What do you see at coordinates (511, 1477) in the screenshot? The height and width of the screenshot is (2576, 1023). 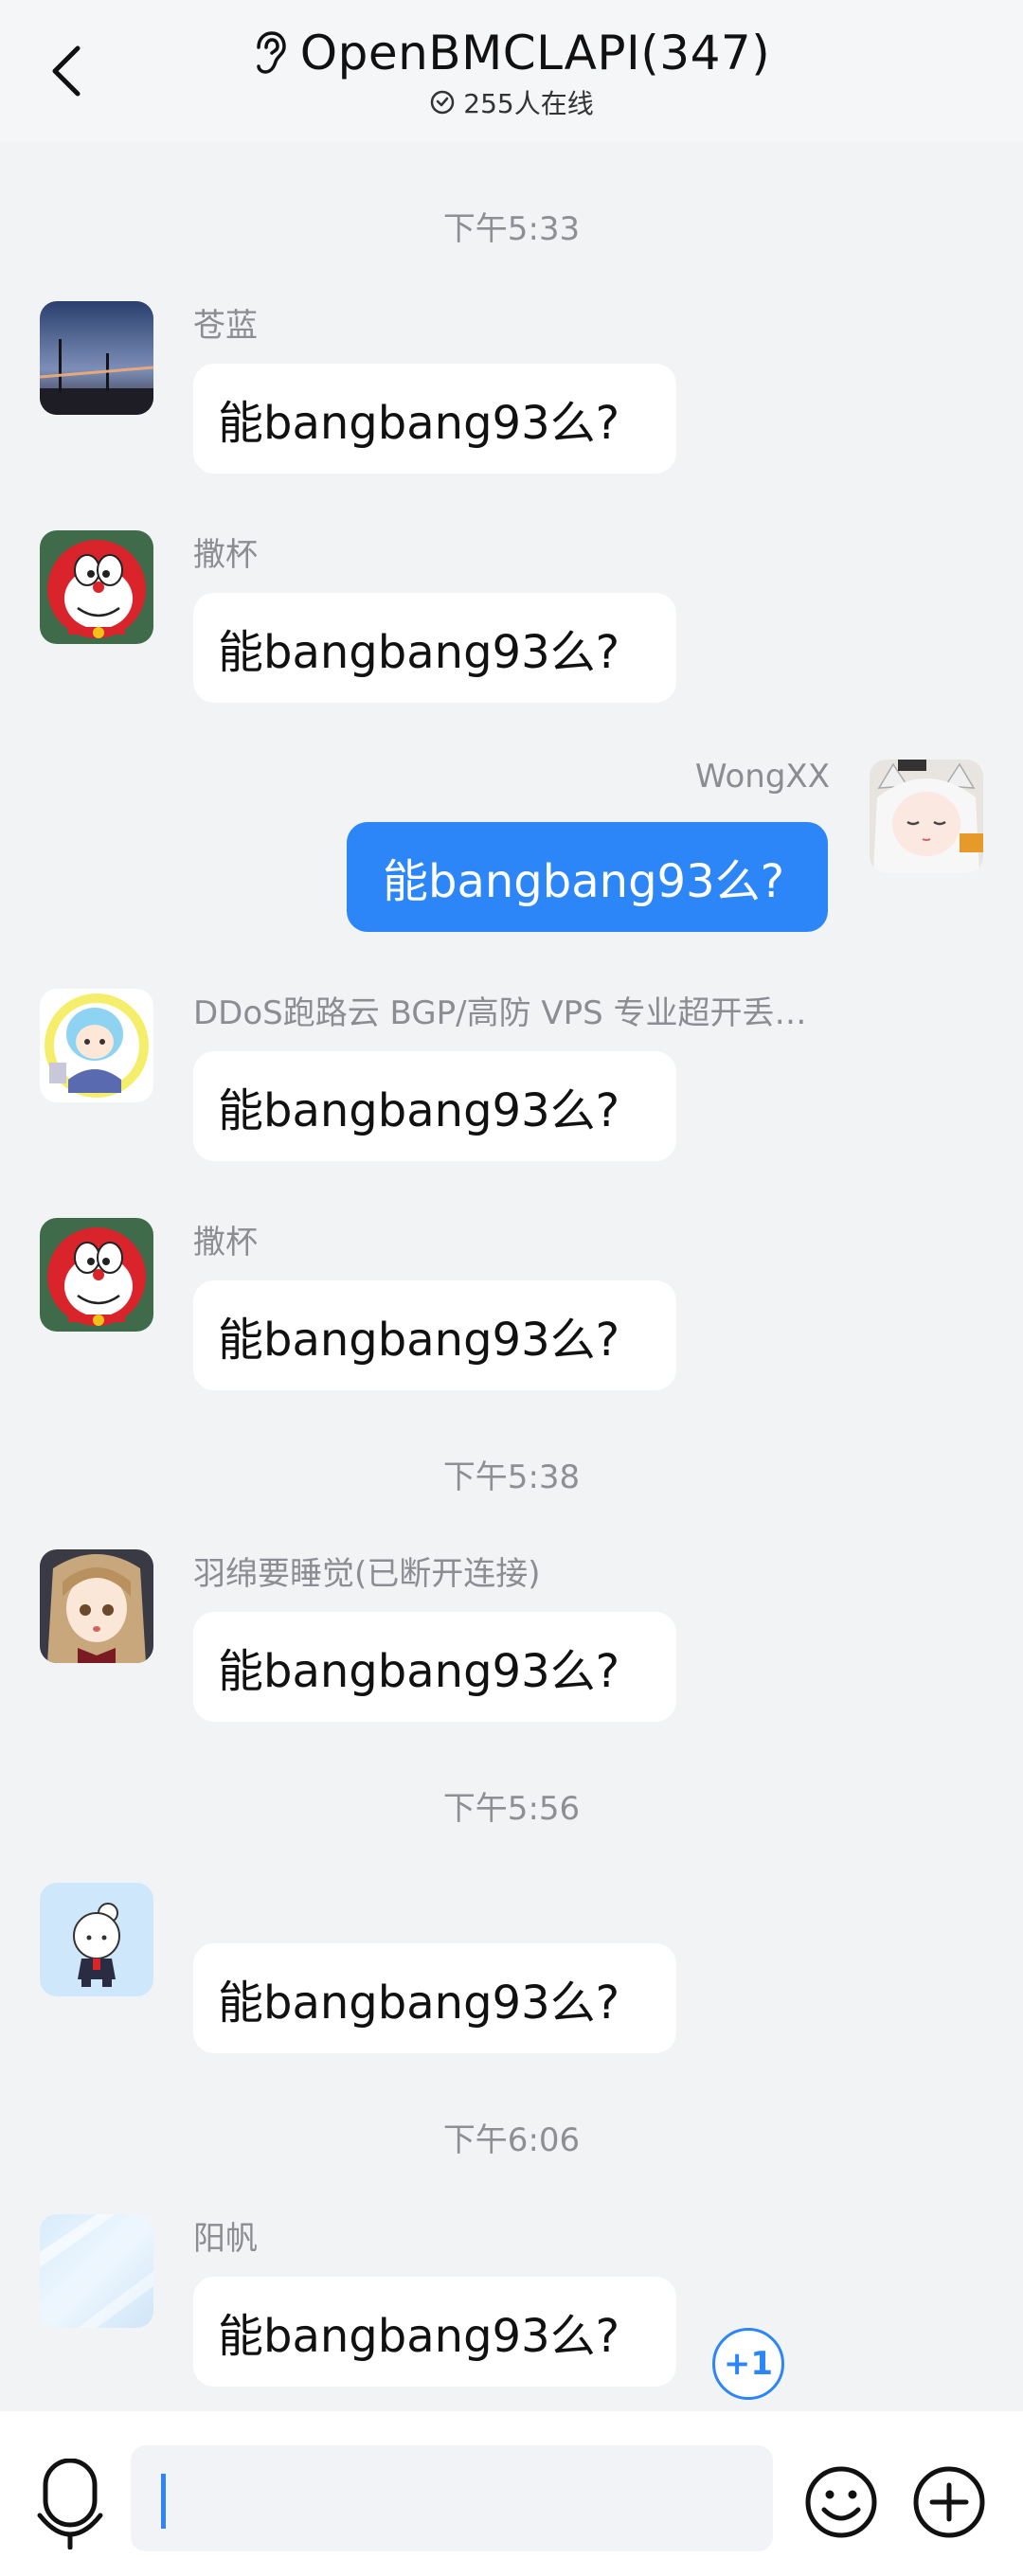 I see `timestamp: 下午5:38` at bounding box center [511, 1477].